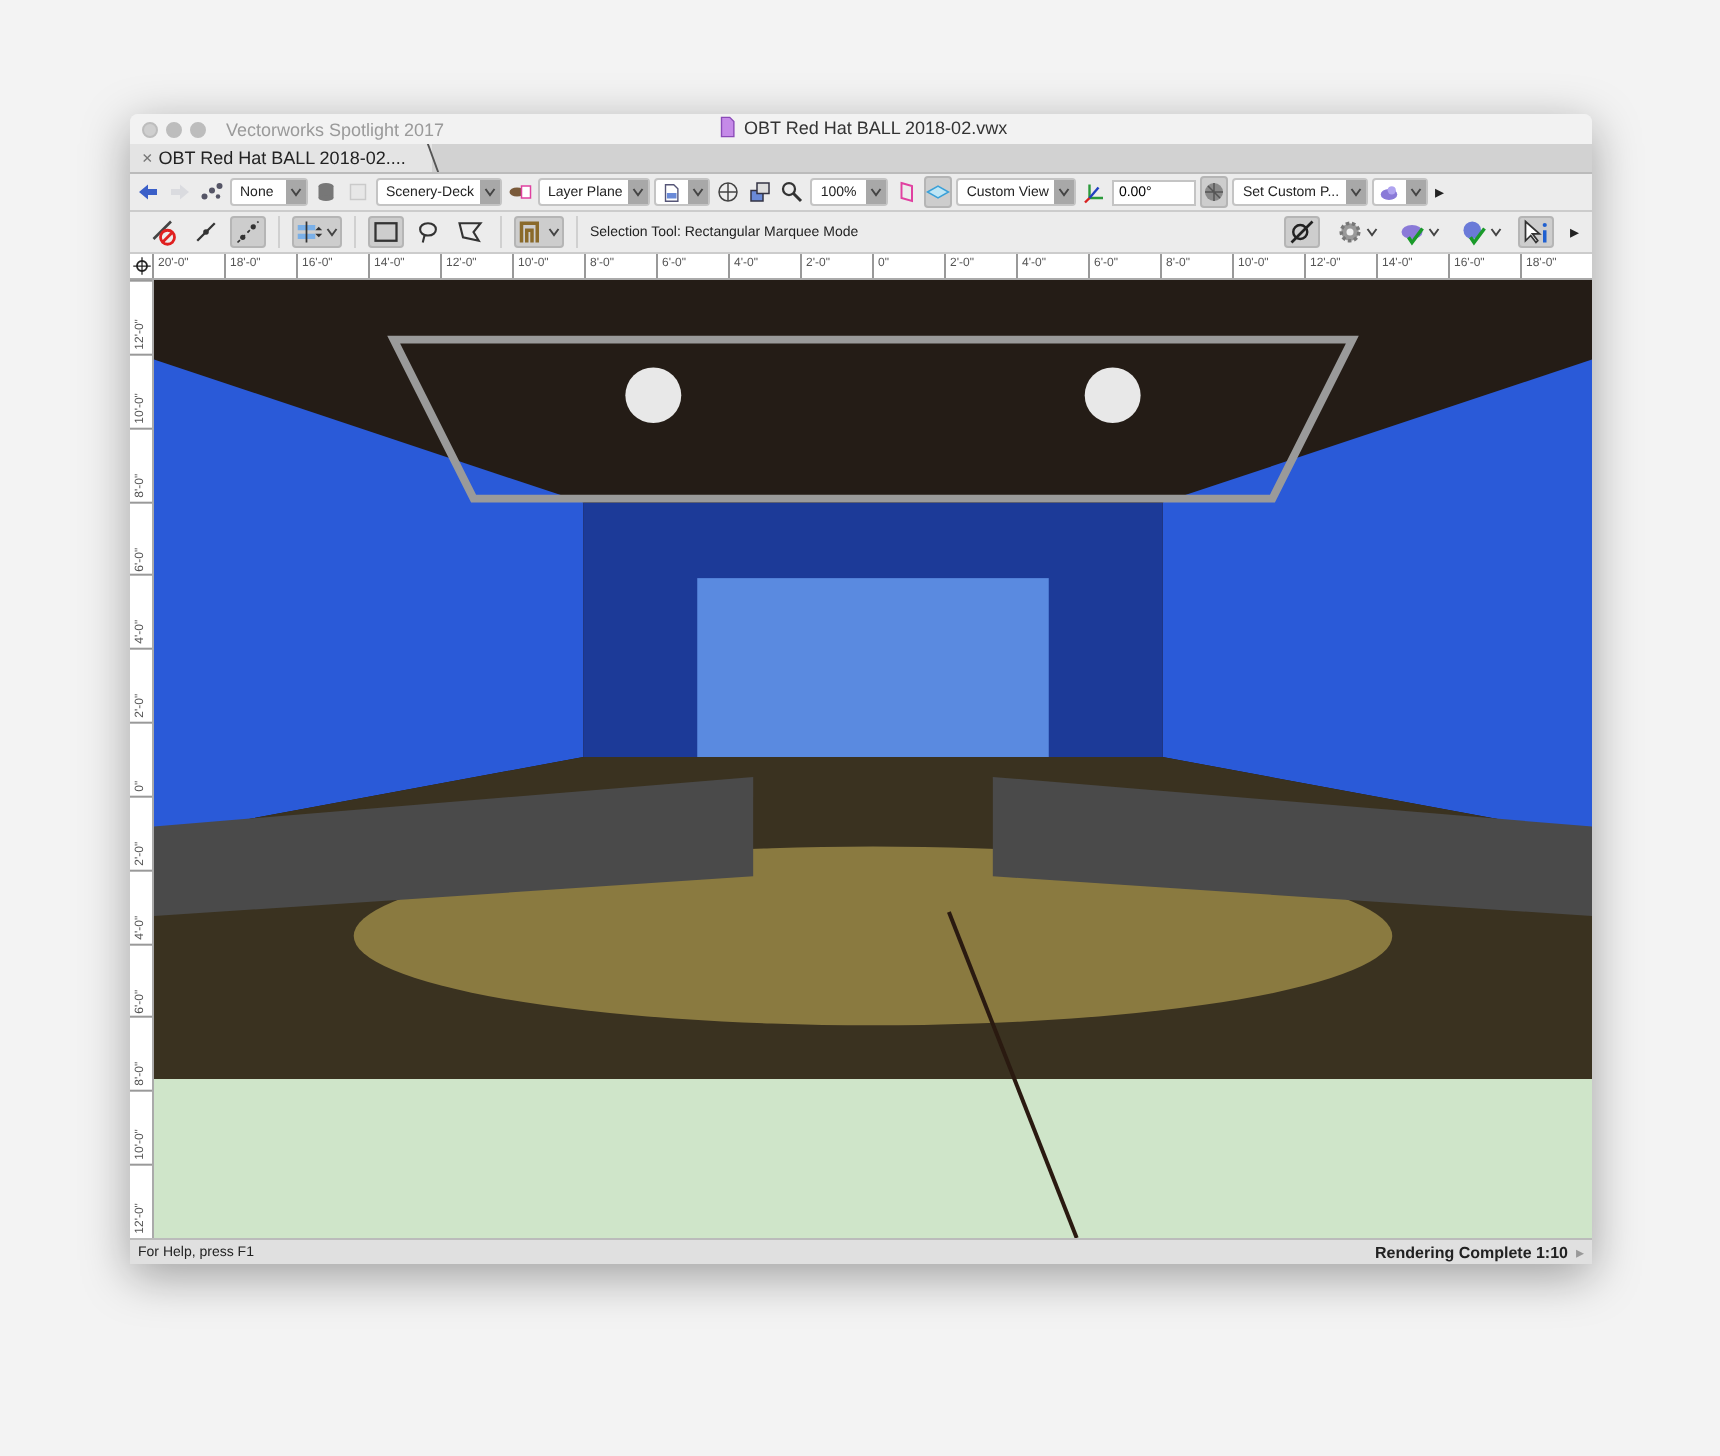 This screenshot has width=1720, height=1456. I want to click on axis-icon, so click(1094, 192).